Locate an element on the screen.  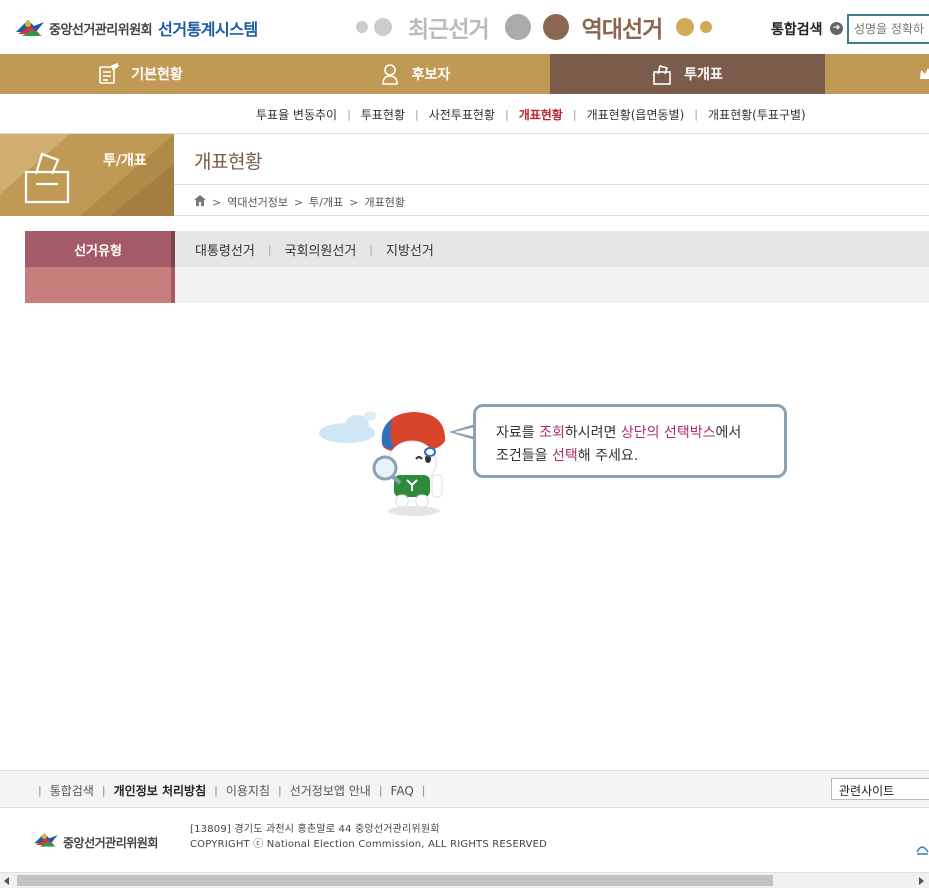
footer-link-app: 선거정보앱 안내 is located at coordinates (330, 790).